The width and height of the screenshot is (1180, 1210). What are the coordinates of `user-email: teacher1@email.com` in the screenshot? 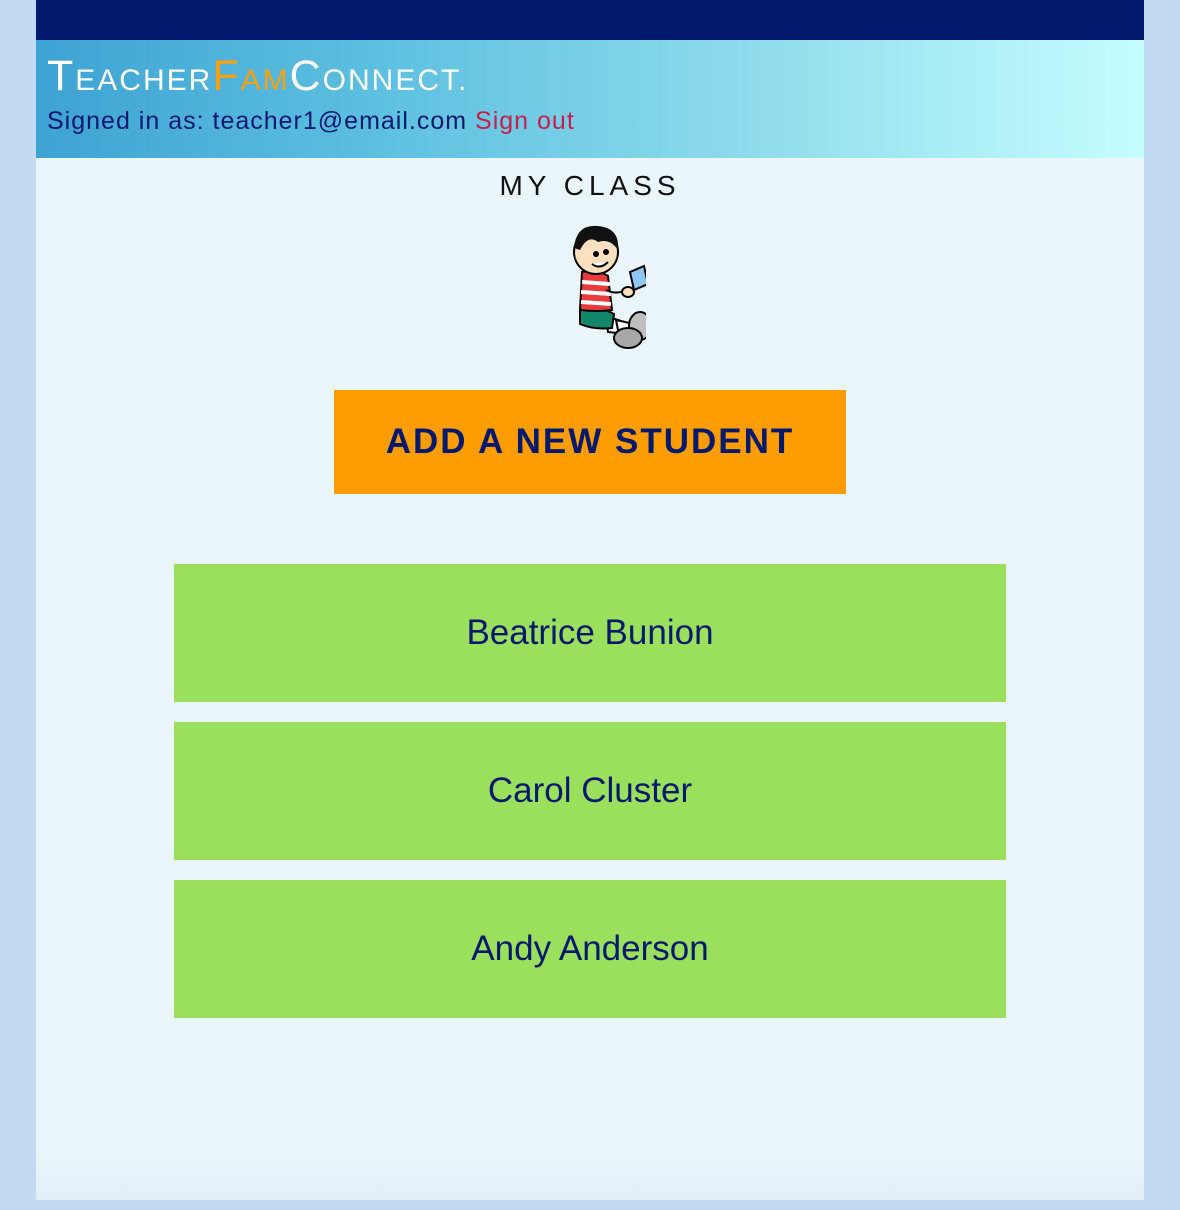 It's located at (340, 121).